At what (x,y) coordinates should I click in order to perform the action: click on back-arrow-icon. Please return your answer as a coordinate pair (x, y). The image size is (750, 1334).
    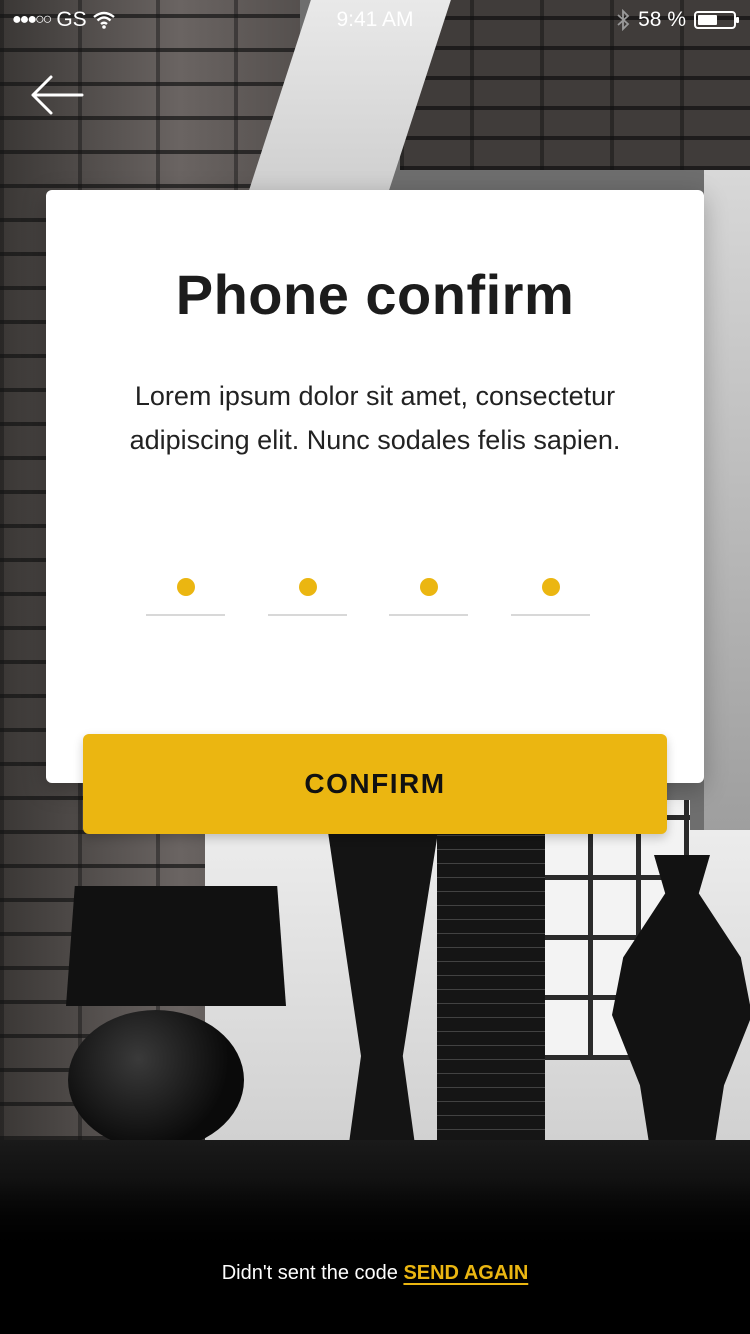
    Looking at the image, I should click on (57, 95).